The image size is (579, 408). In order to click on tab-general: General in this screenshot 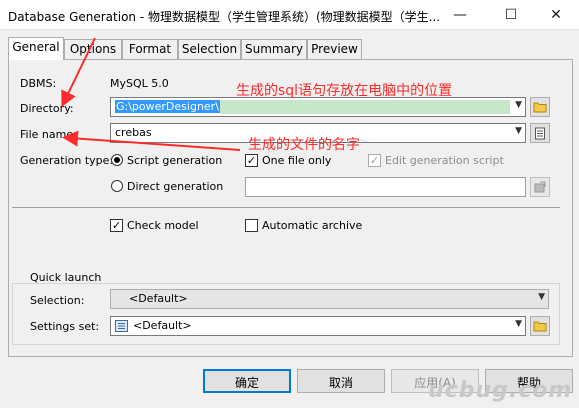, I will do `click(36, 48)`.